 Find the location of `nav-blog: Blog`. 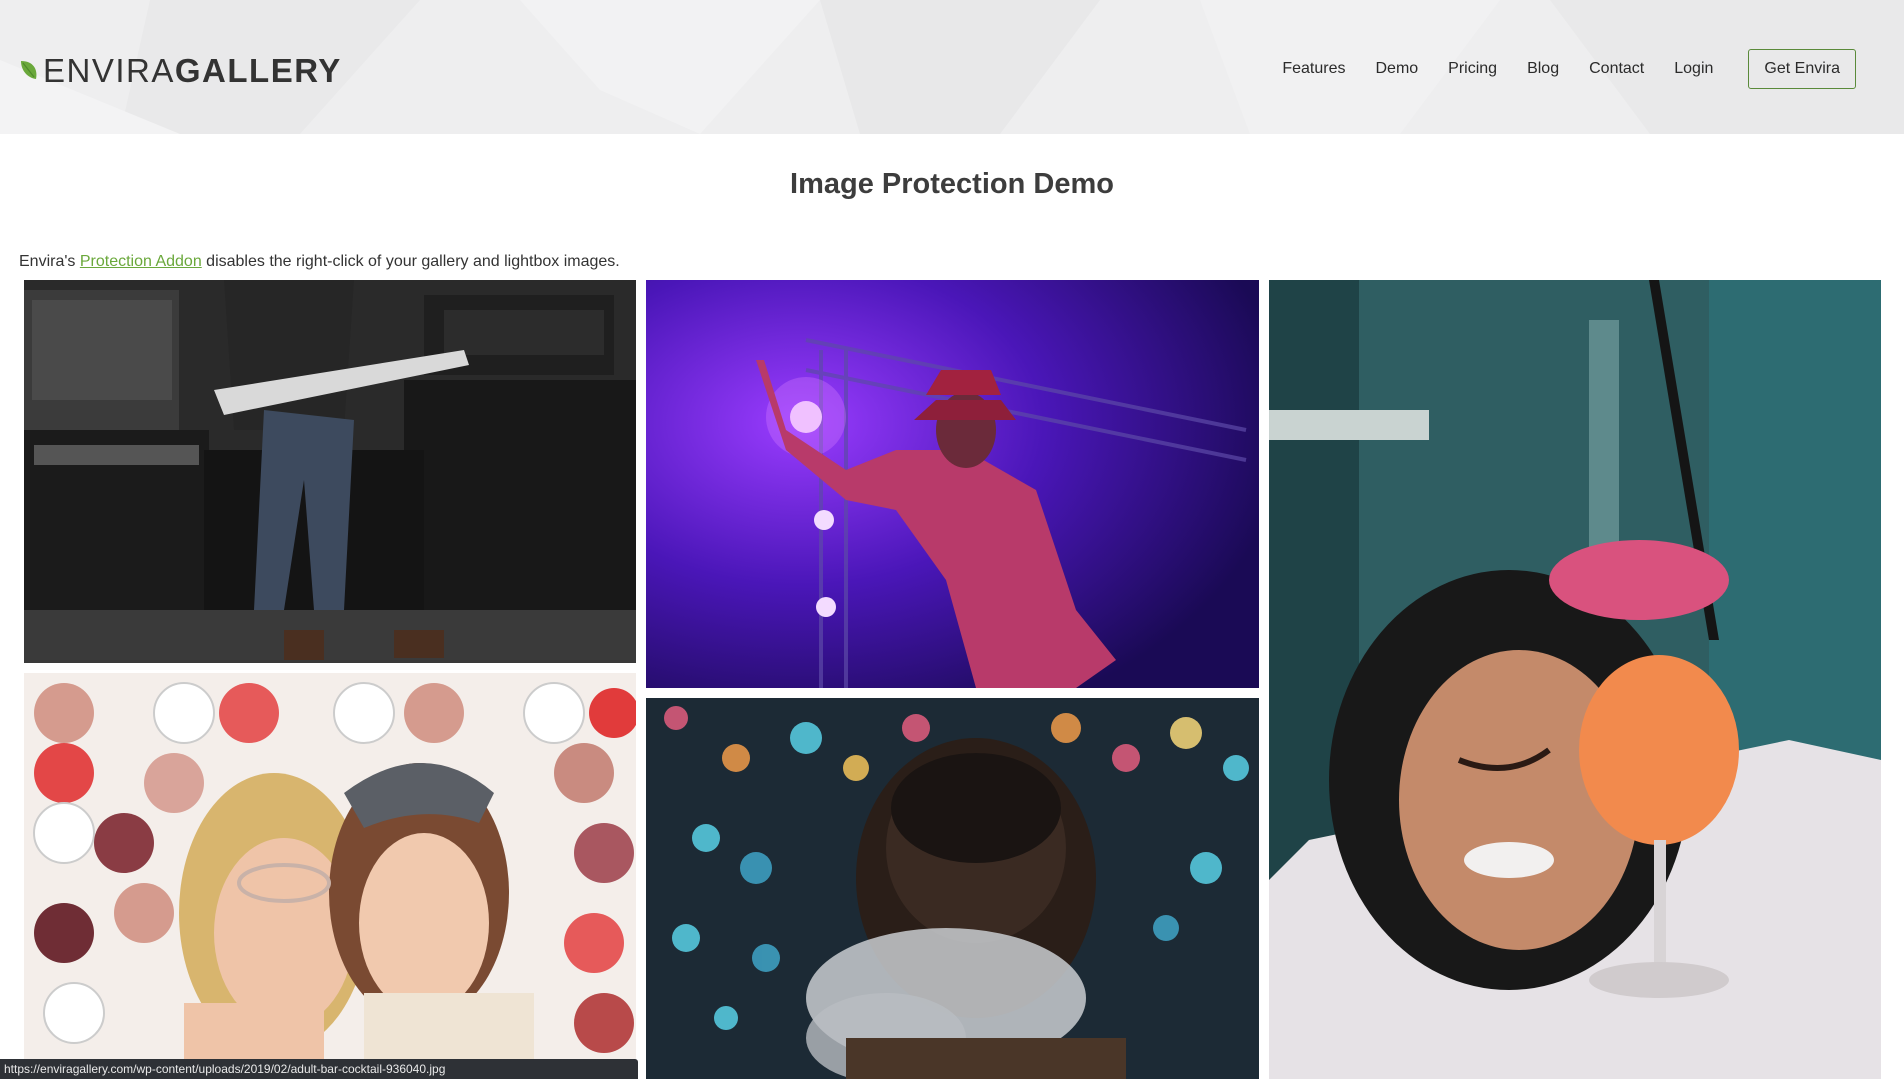

nav-blog: Blog is located at coordinates (1543, 69).